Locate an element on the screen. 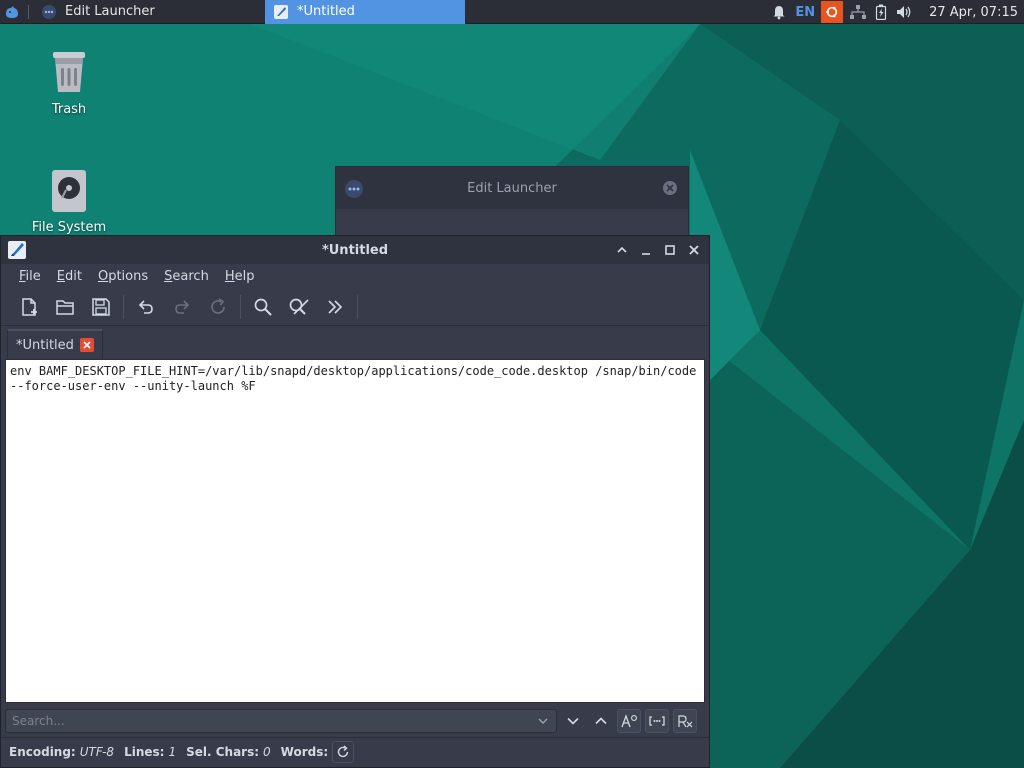  network-button is located at coordinates (858, 12).